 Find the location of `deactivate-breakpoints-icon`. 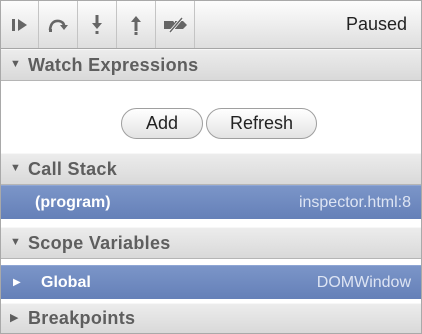

deactivate-breakpoints-icon is located at coordinates (175, 24).